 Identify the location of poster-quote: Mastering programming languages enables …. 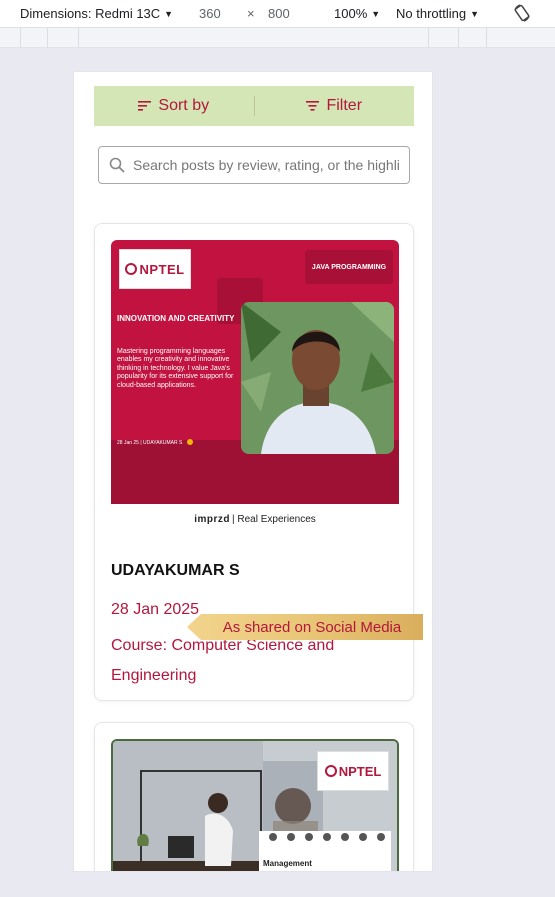
(175, 368).